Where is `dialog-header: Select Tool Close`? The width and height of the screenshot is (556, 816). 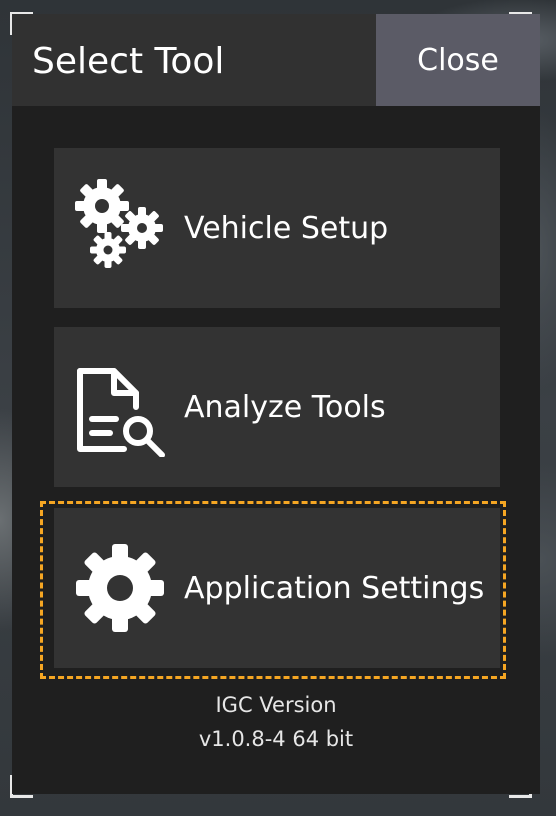
dialog-header: Select Tool Close is located at coordinates (276, 60).